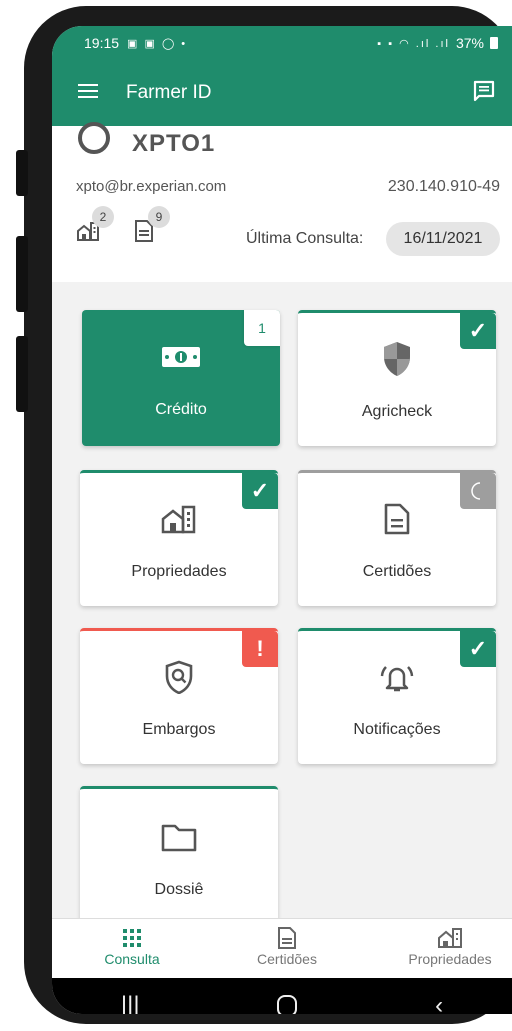 This screenshot has width=512, height=1031. Describe the element at coordinates (151, 186) in the screenshot. I see `user-email: xpto@br.experian.com` at that location.